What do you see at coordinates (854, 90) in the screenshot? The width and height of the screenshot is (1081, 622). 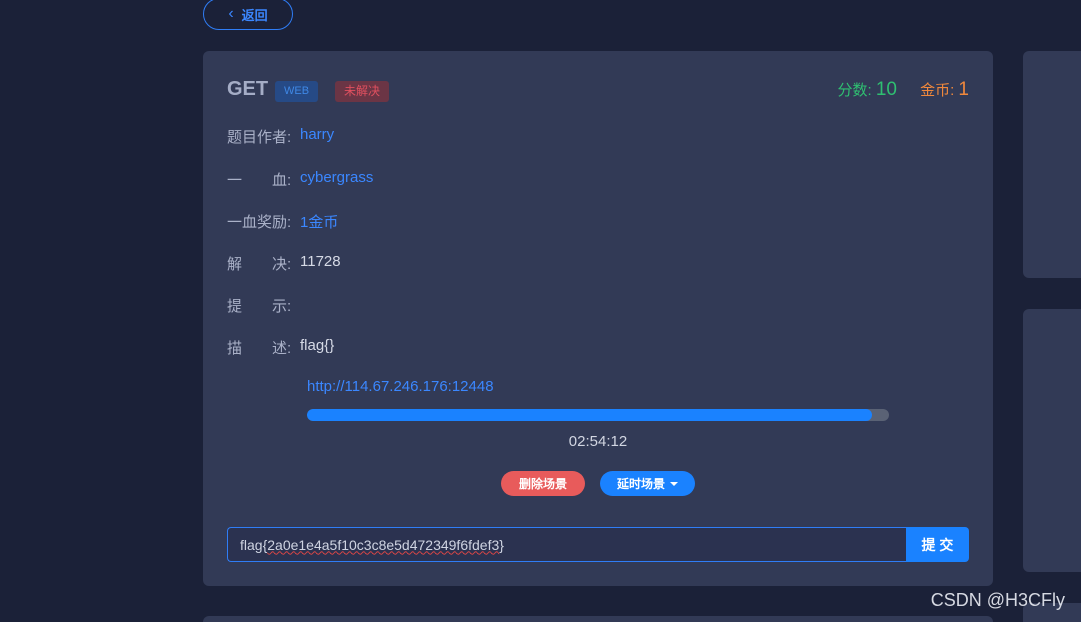 I see `score-label: 分数:` at bounding box center [854, 90].